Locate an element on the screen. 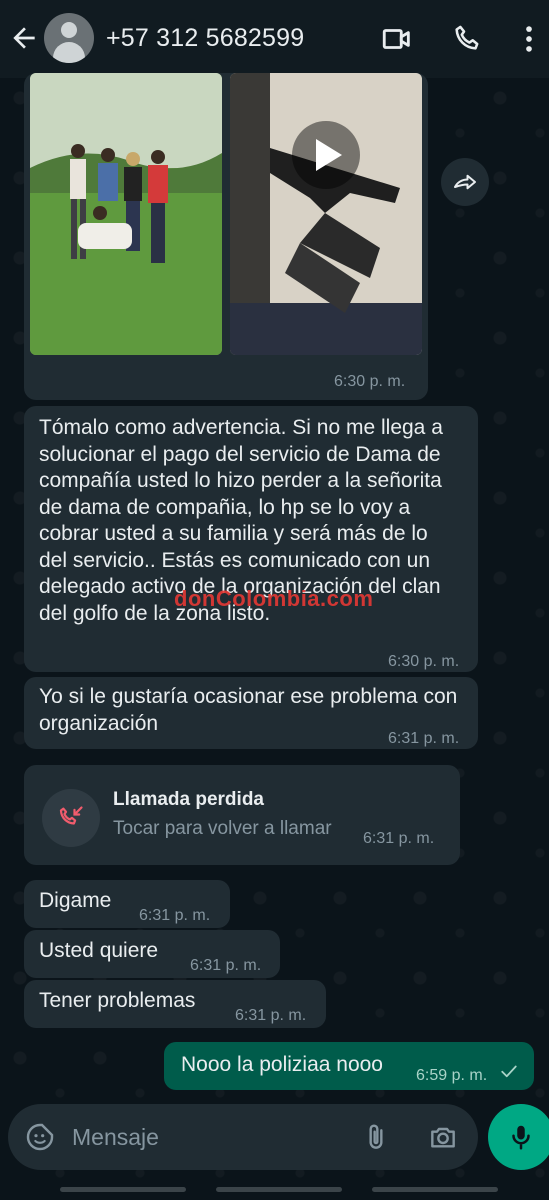 This screenshot has height=1200, width=549. message-text: Nooo la poliziaa nooo is located at coordinates (282, 1064).